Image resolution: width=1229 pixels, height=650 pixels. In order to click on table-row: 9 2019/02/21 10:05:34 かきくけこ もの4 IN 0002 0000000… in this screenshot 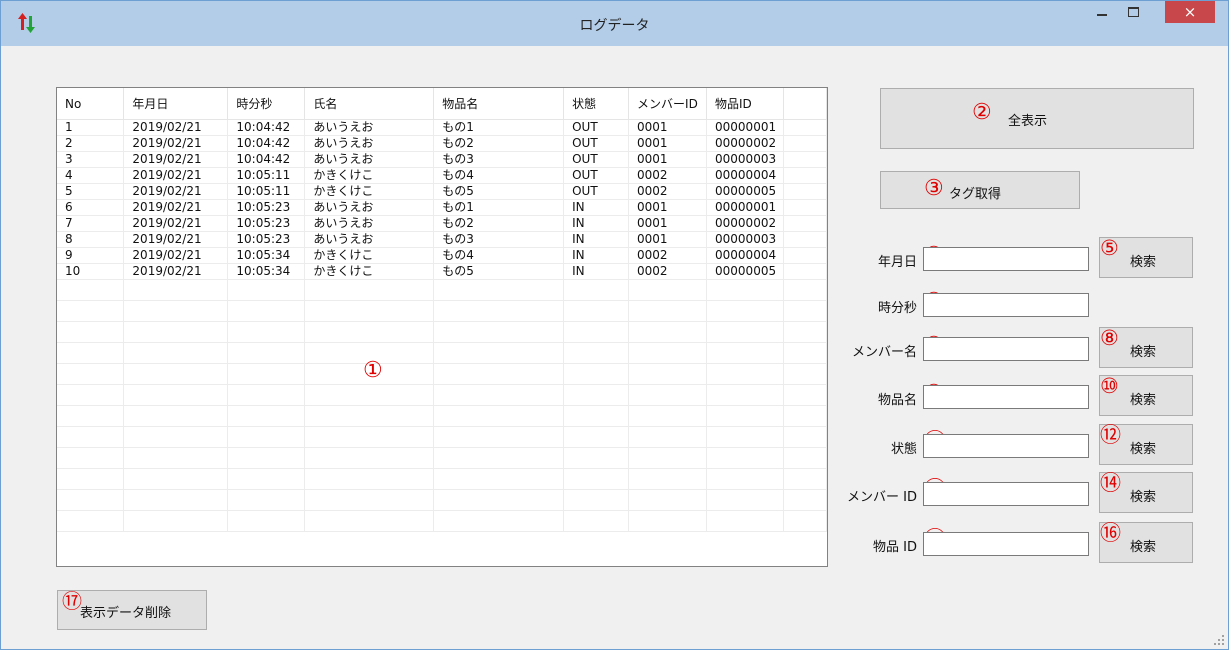, I will do `click(442, 255)`.